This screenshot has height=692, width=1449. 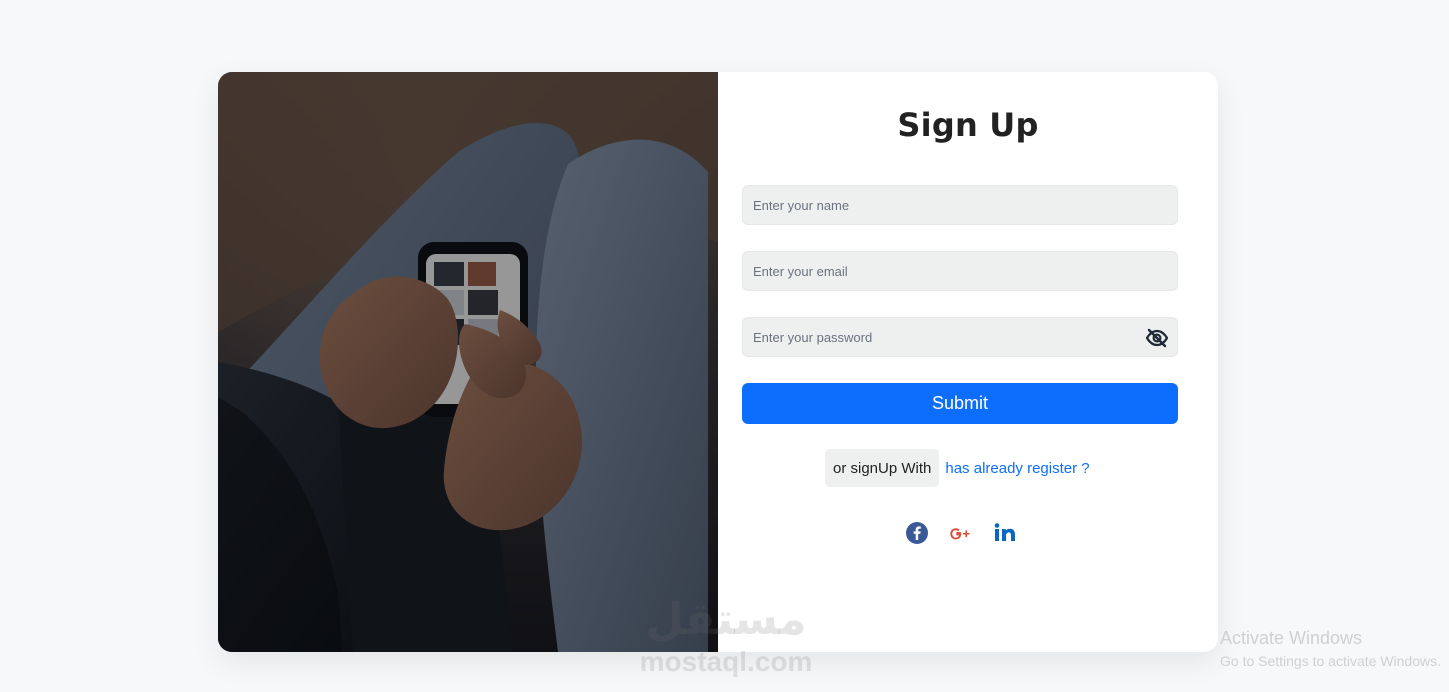 What do you see at coordinates (1330, 660) in the screenshot?
I see `activate-subtitle: Go to Settings to activate Windows.` at bounding box center [1330, 660].